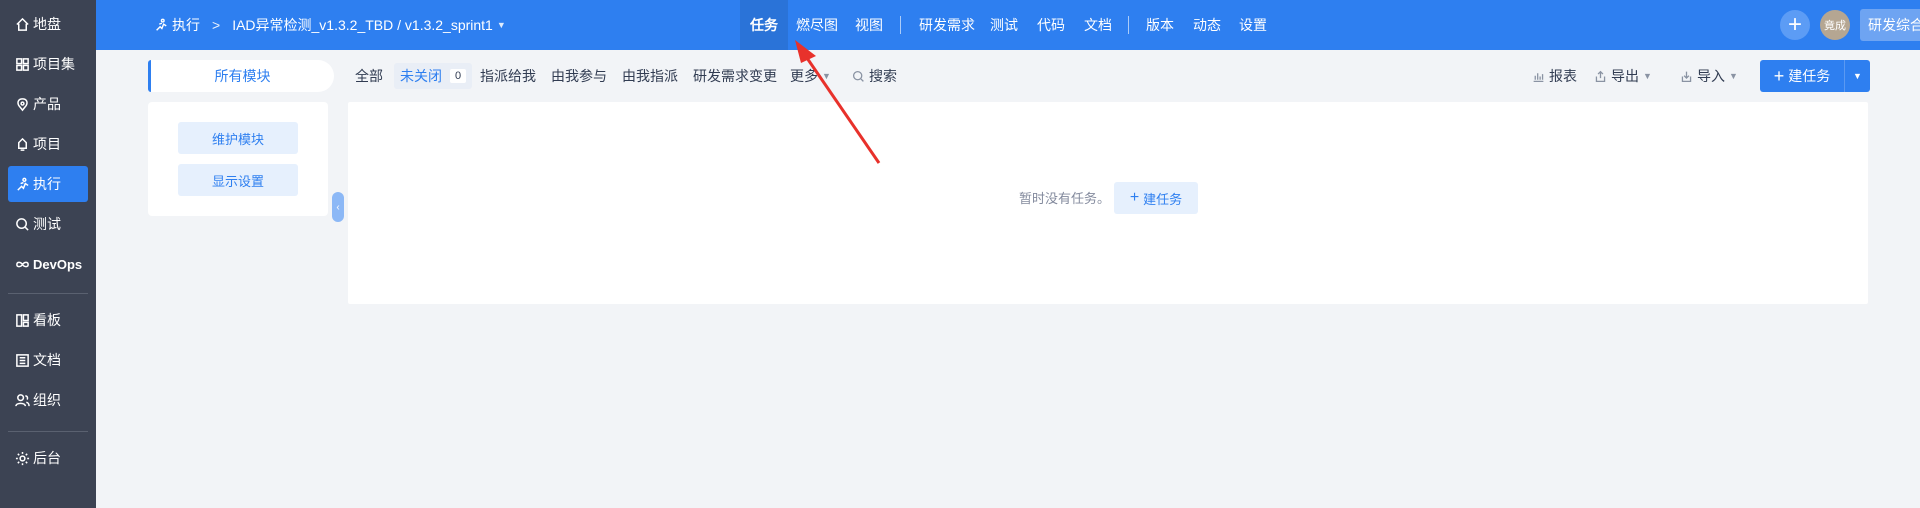 The height and width of the screenshot is (508, 1920). What do you see at coordinates (579, 76) in the screenshot?
I see `filter-involved: 由我参与` at bounding box center [579, 76].